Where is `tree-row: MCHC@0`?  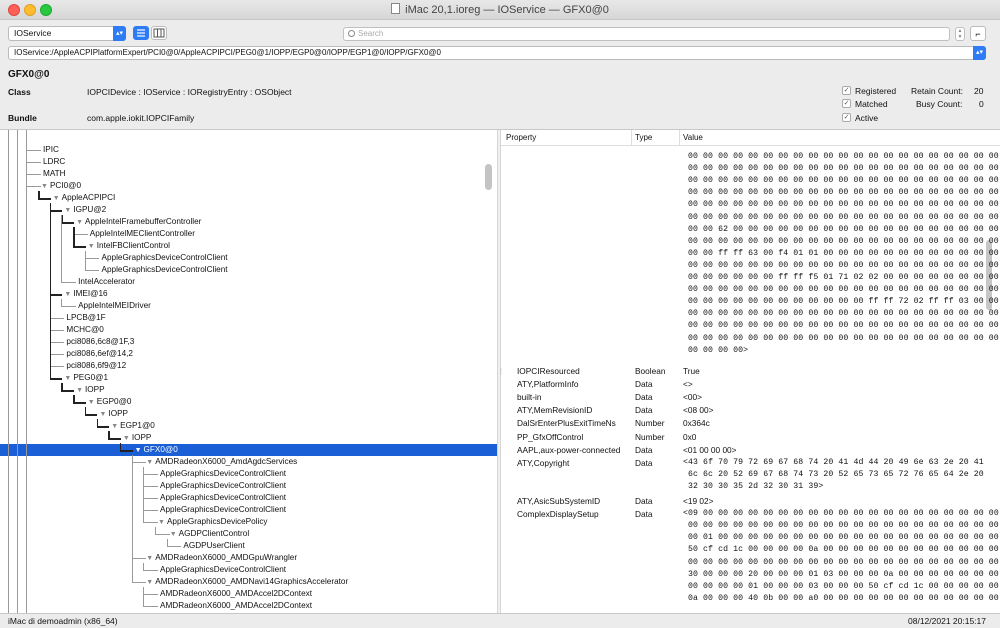
tree-row: MCHC@0 is located at coordinates (248, 330).